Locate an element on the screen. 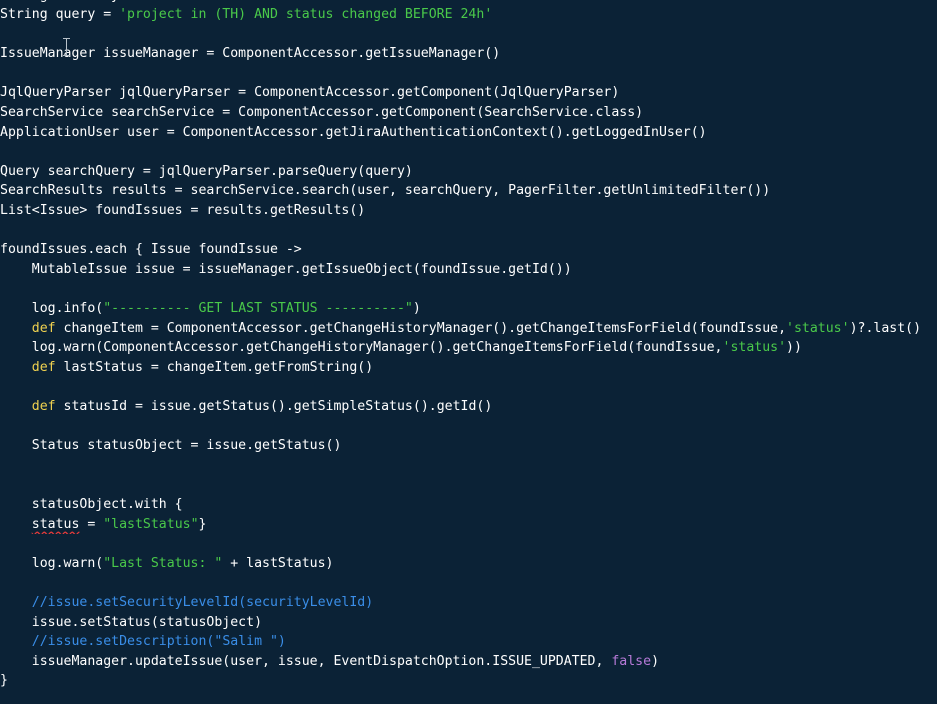 Image resolution: width=937 pixels, height=704 pixels. text-cursor-ibeam-icon is located at coordinates (67, 47).